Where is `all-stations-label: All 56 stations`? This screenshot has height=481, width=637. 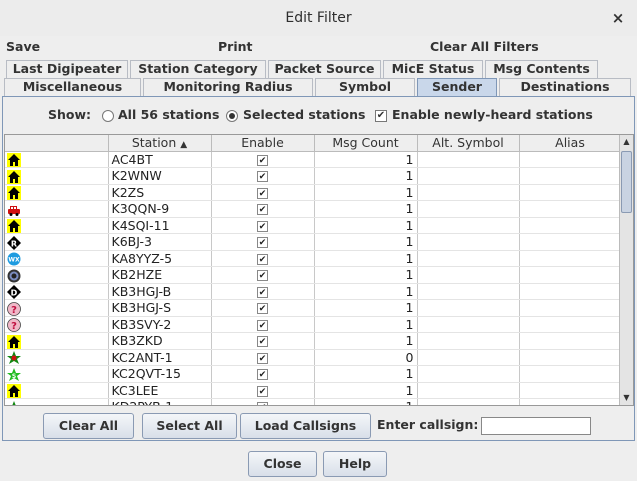
all-stations-label: All 56 stations is located at coordinates (168, 114).